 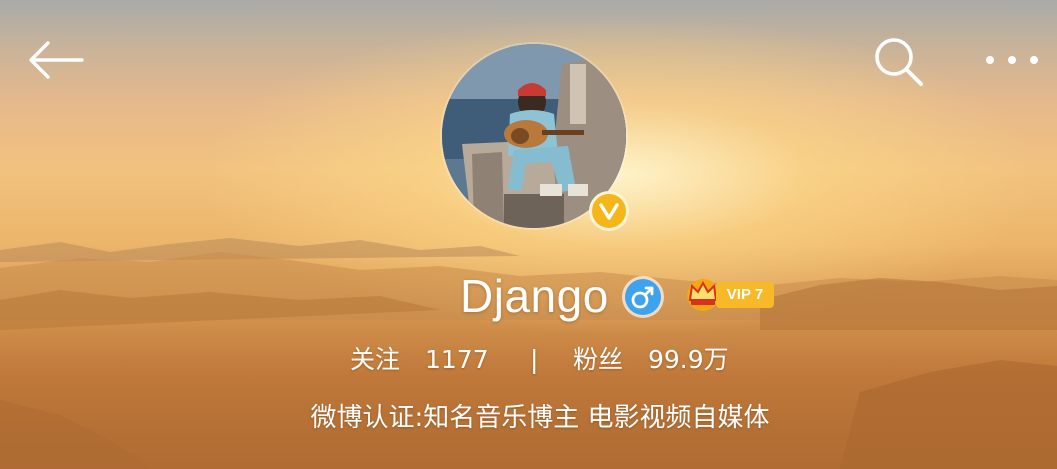 I want to click on search-button, so click(x=898, y=61).